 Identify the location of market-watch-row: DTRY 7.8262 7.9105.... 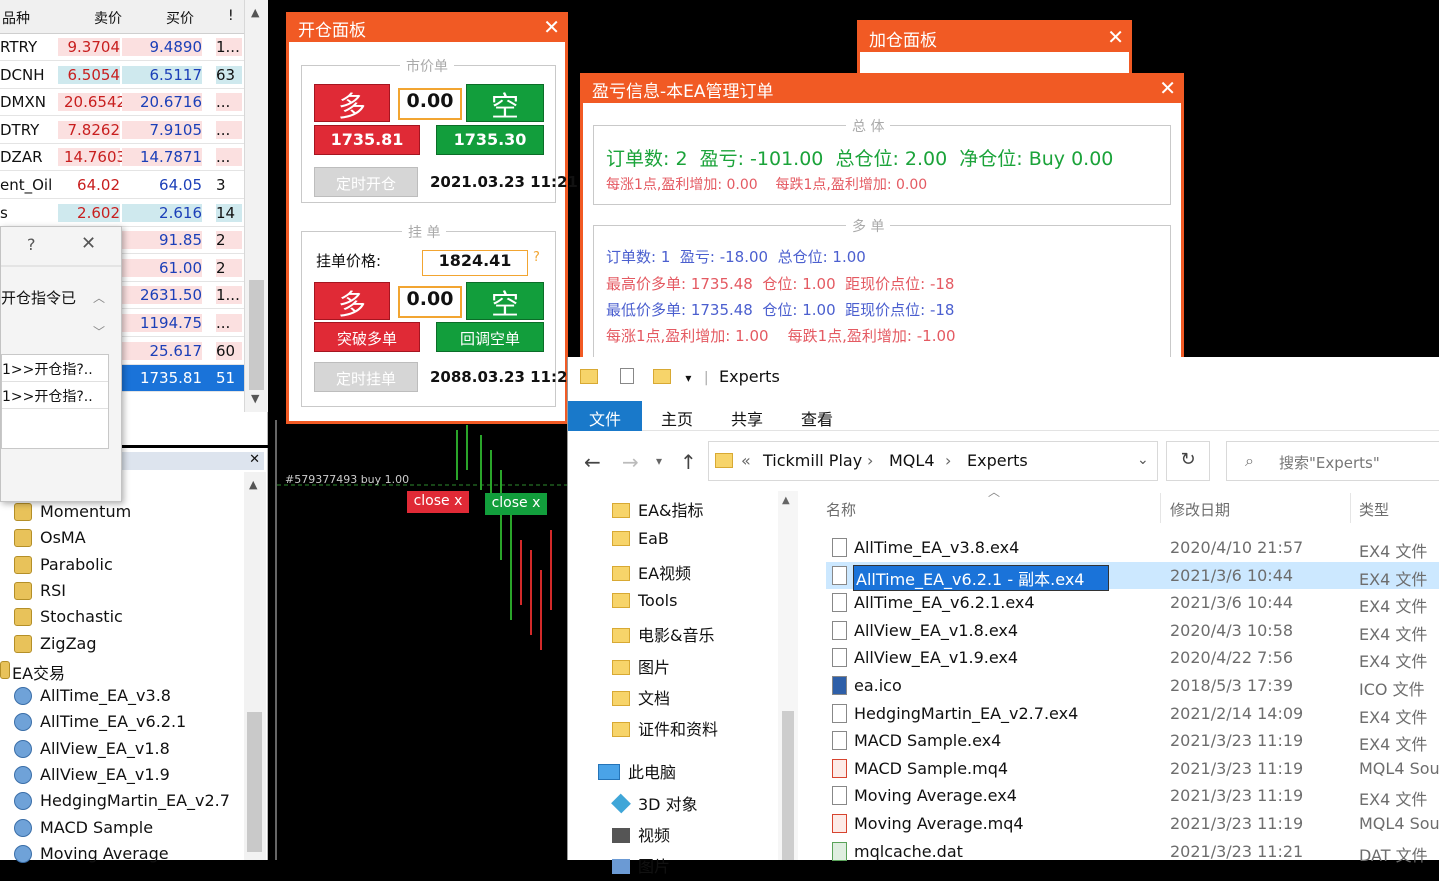
(122, 130).